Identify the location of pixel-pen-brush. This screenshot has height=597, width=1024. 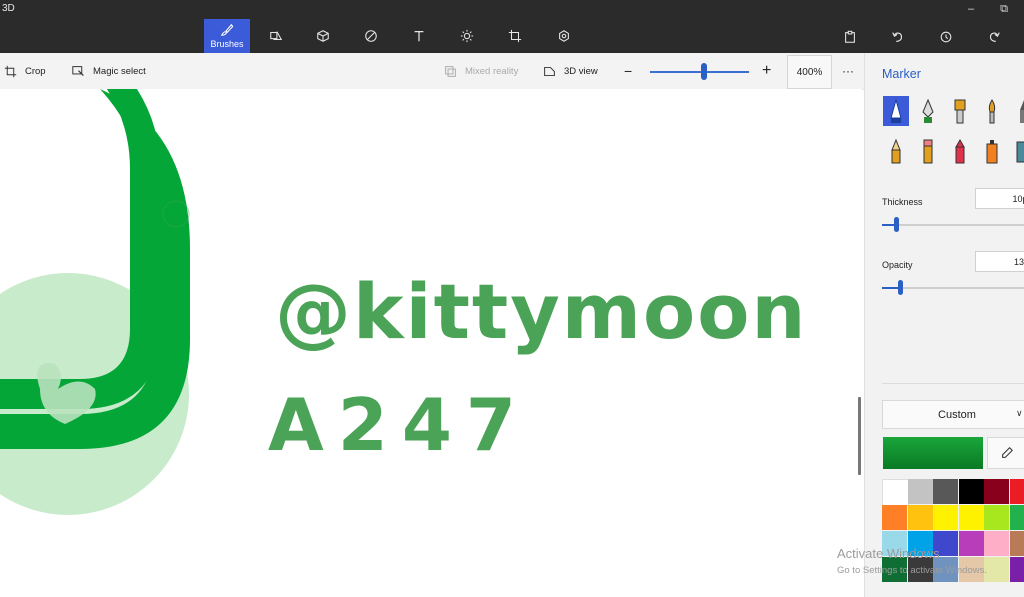
(1017, 111).